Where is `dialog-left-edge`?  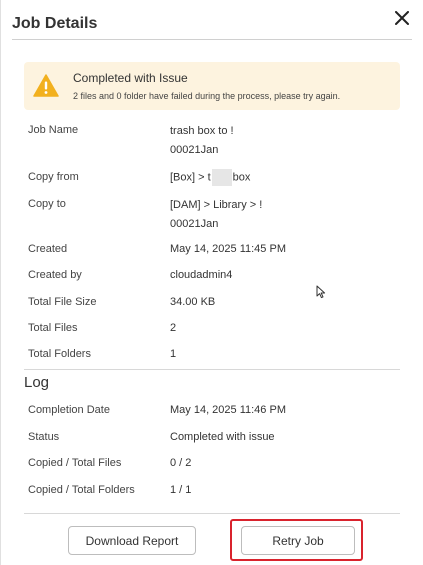
dialog-left-edge is located at coordinates (0, 282).